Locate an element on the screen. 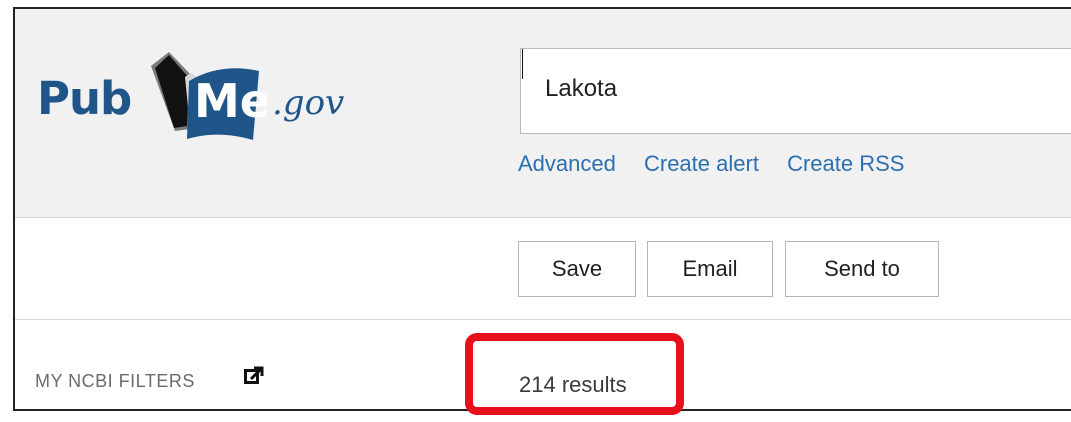 The width and height of the screenshot is (1071, 422). search-links: Advanced Create alert Create RSS is located at coordinates (722, 164).